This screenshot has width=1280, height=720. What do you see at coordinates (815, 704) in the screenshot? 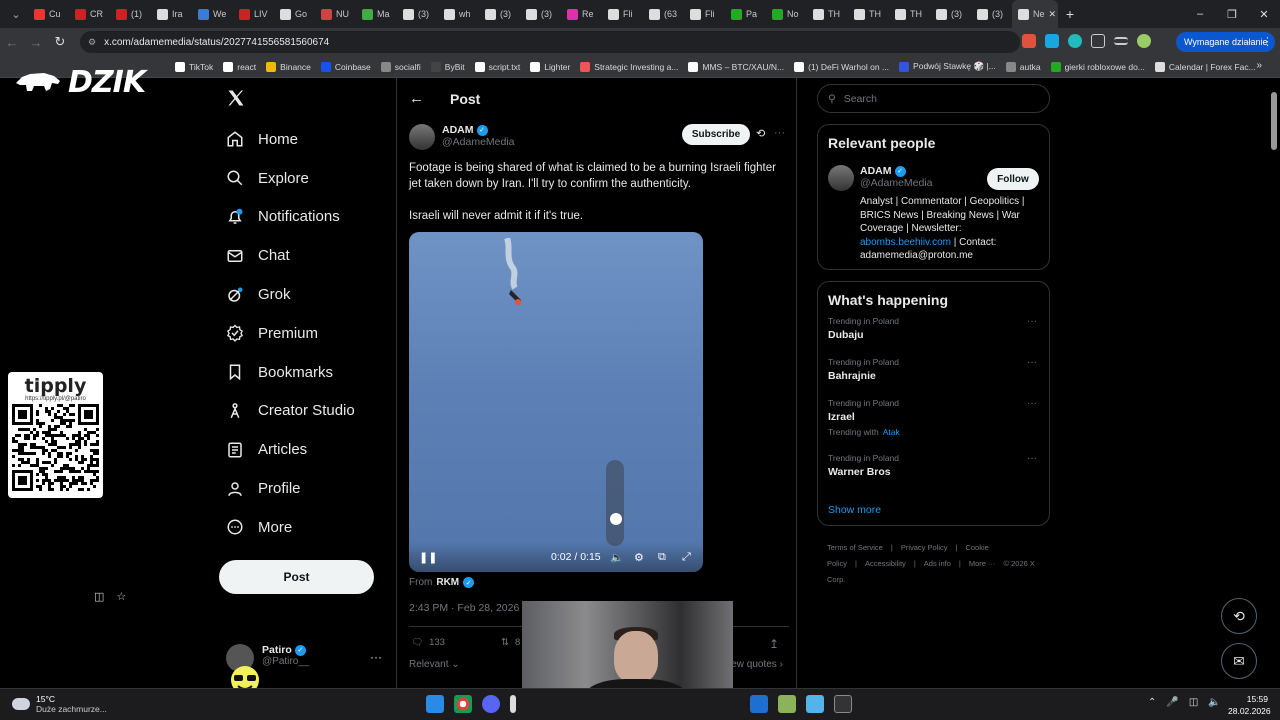
I see `notepad-icon` at bounding box center [815, 704].